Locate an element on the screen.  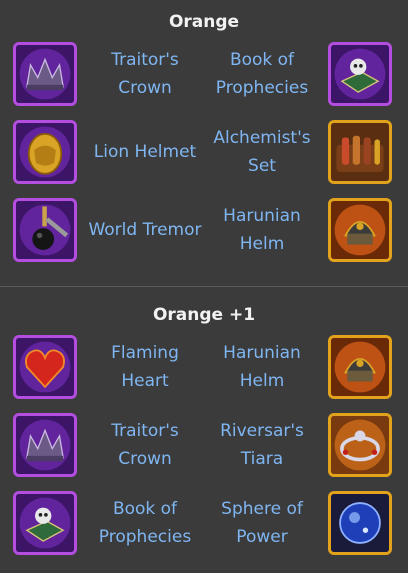
item-row: Traitor's Crown Riversar's Tiara is located at coordinates (204, 448).